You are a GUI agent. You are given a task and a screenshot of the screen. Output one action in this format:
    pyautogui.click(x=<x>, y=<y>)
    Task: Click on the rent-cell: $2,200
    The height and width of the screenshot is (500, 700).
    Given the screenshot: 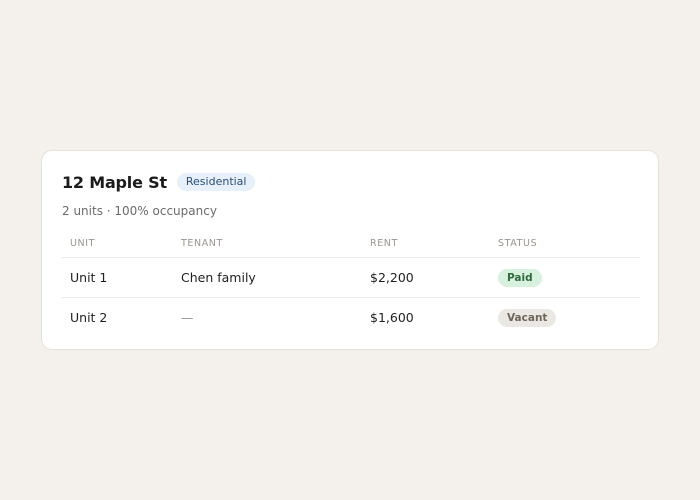 What is the action you would take?
    pyautogui.click(x=426, y=277)
    